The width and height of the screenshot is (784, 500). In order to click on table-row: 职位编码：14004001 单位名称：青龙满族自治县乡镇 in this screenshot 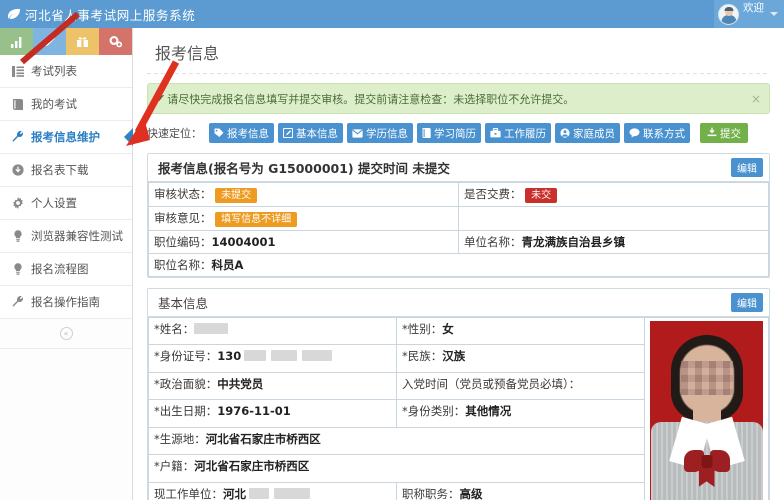, I will do `click(458, 242)`.